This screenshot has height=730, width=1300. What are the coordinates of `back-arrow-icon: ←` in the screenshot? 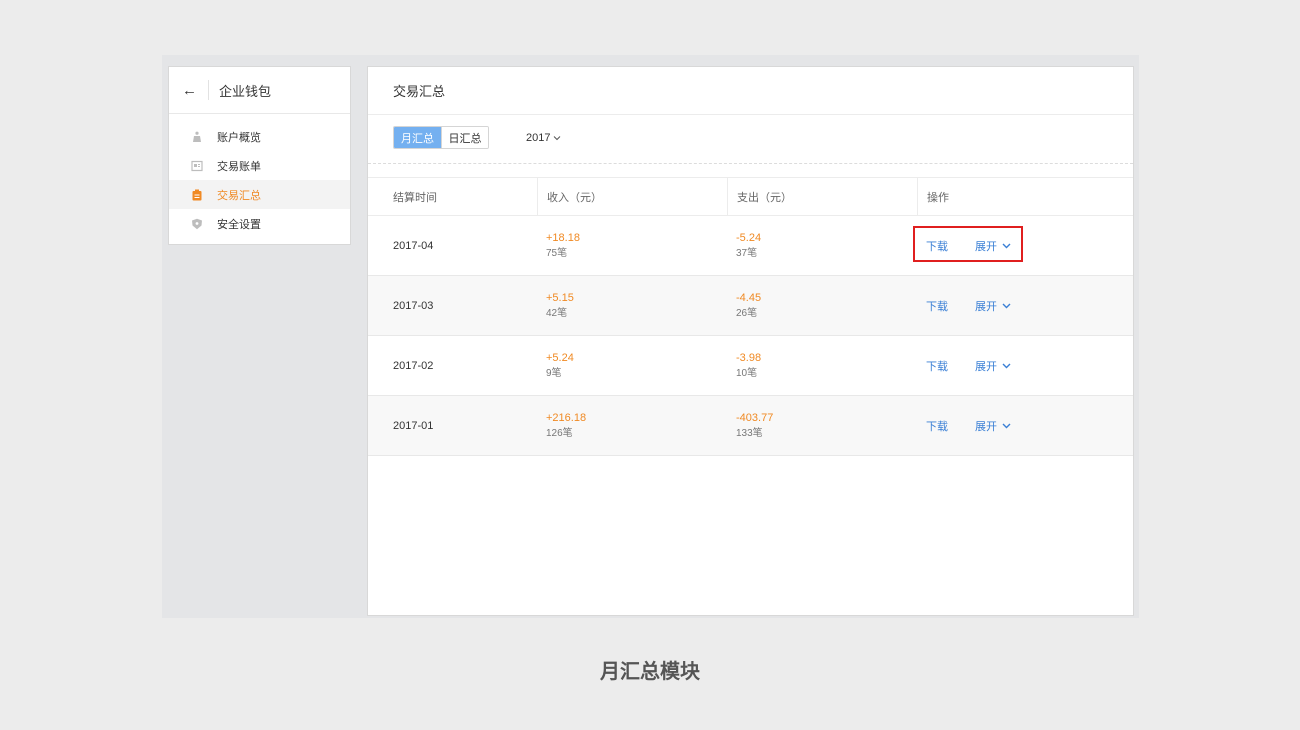 It's located at (191, 90).